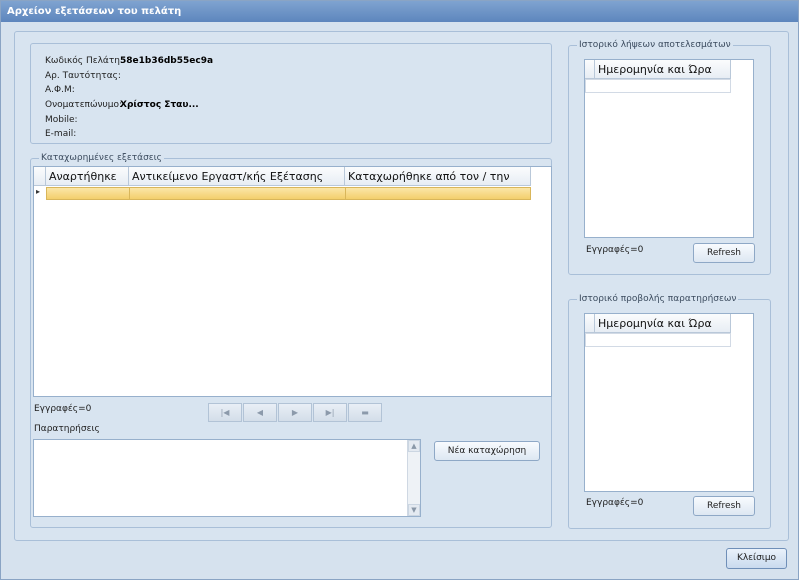  Describe the element at coordinates (237, 176) in the screenshot. I see `column-header-exam-subject: Αντικείμενο Εργαστ/κής Εξέτασης` at that location.